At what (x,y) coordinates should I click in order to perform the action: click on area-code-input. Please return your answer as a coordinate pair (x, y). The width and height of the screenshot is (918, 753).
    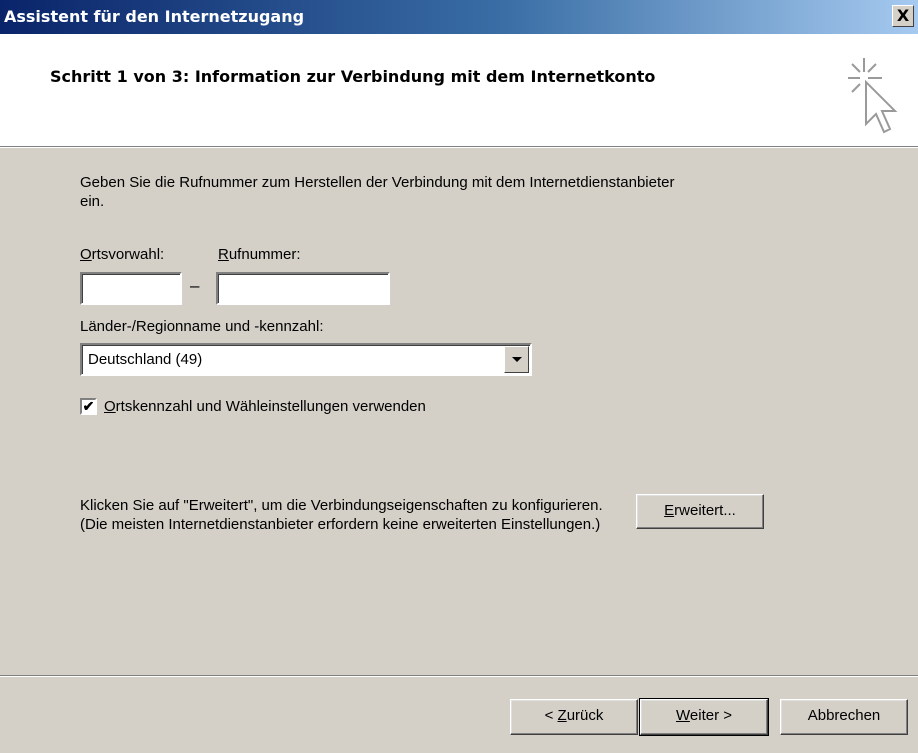
    Looking at the image, I should click on (131, 288).